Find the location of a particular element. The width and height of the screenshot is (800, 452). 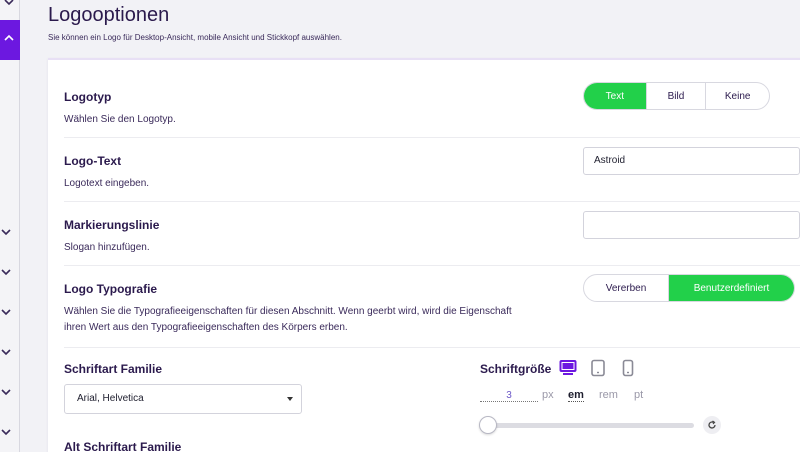

unit-em: em is located at coordinates (576, 395).